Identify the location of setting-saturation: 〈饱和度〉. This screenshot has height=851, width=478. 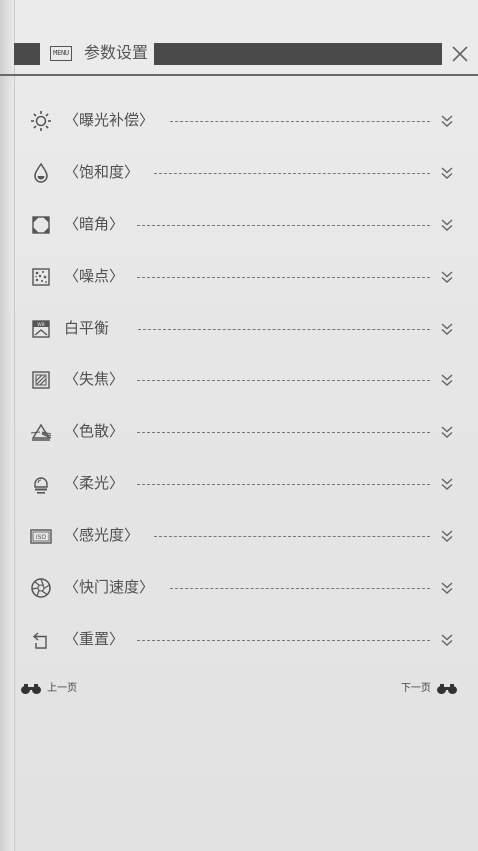
(239, 173).